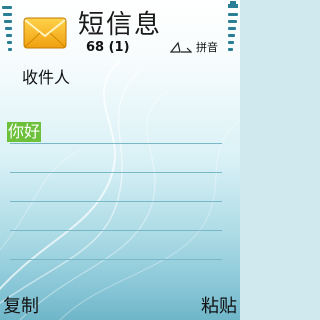 This screenshot has width=320, height=320. What do you see at coordinates (219, 305) in the screenshot?
I see `paste-softkey: 粘贴` at bounding box center [219, 305].